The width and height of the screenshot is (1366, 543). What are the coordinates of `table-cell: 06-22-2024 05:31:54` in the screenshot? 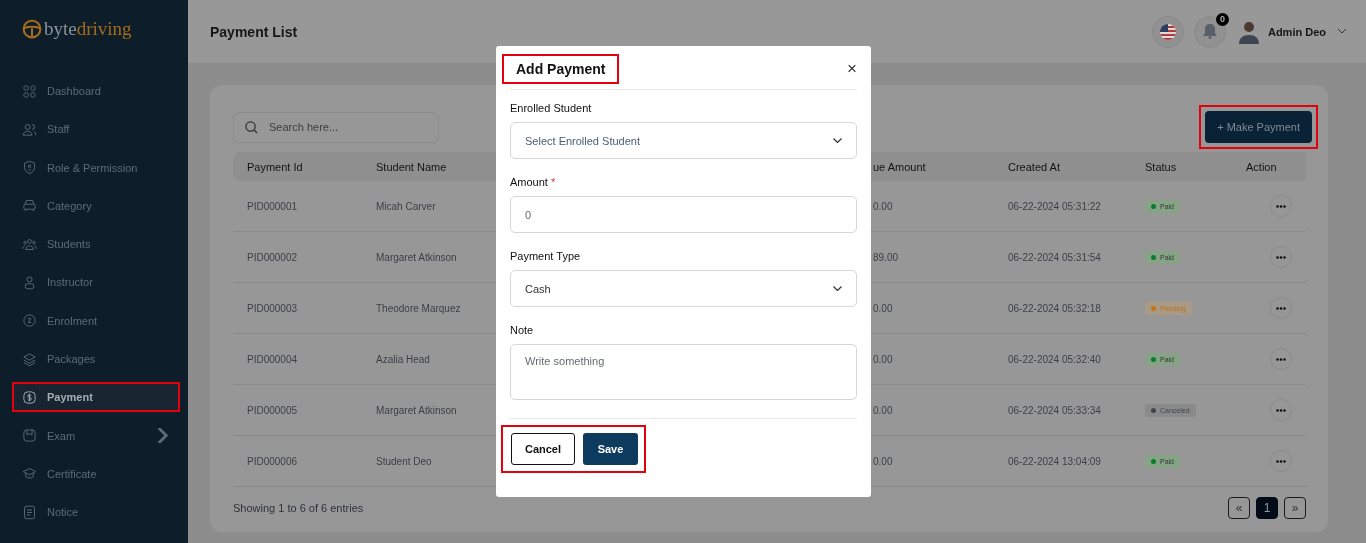 It's located at (1054, 257).